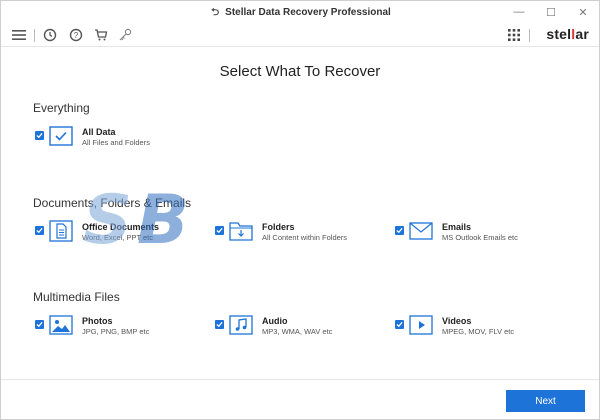 The height and width of the screenshot is (420, 600). I want to click on check-box-icon, so click(61, 136).